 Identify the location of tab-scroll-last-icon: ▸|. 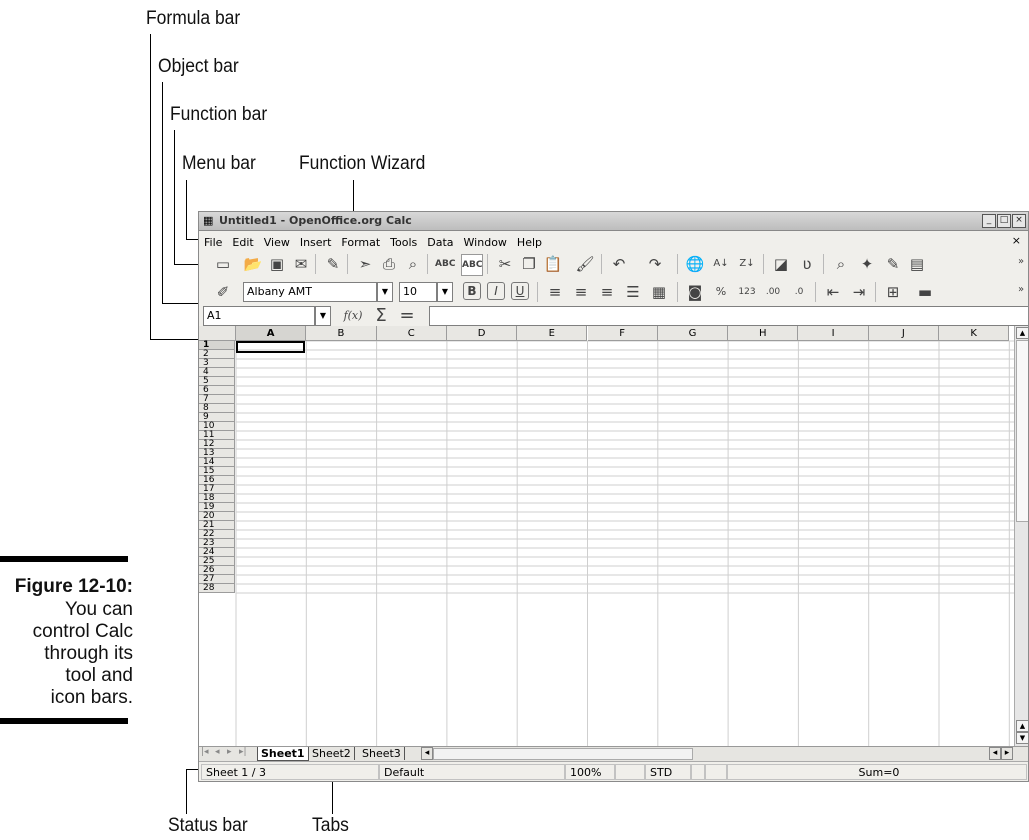
(243, 752).